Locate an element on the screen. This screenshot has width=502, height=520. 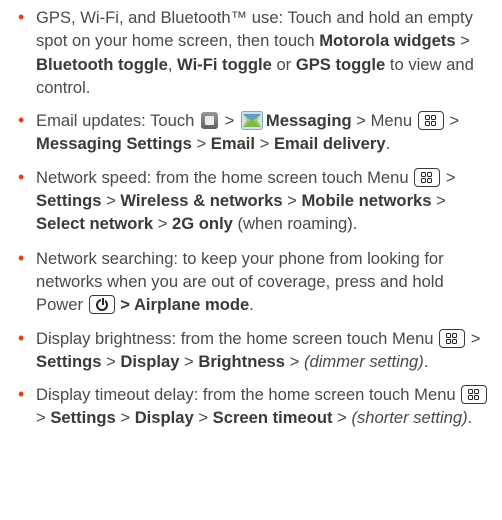
step-screen-timeout: Screen timeout is located at coordinates (272, 418).